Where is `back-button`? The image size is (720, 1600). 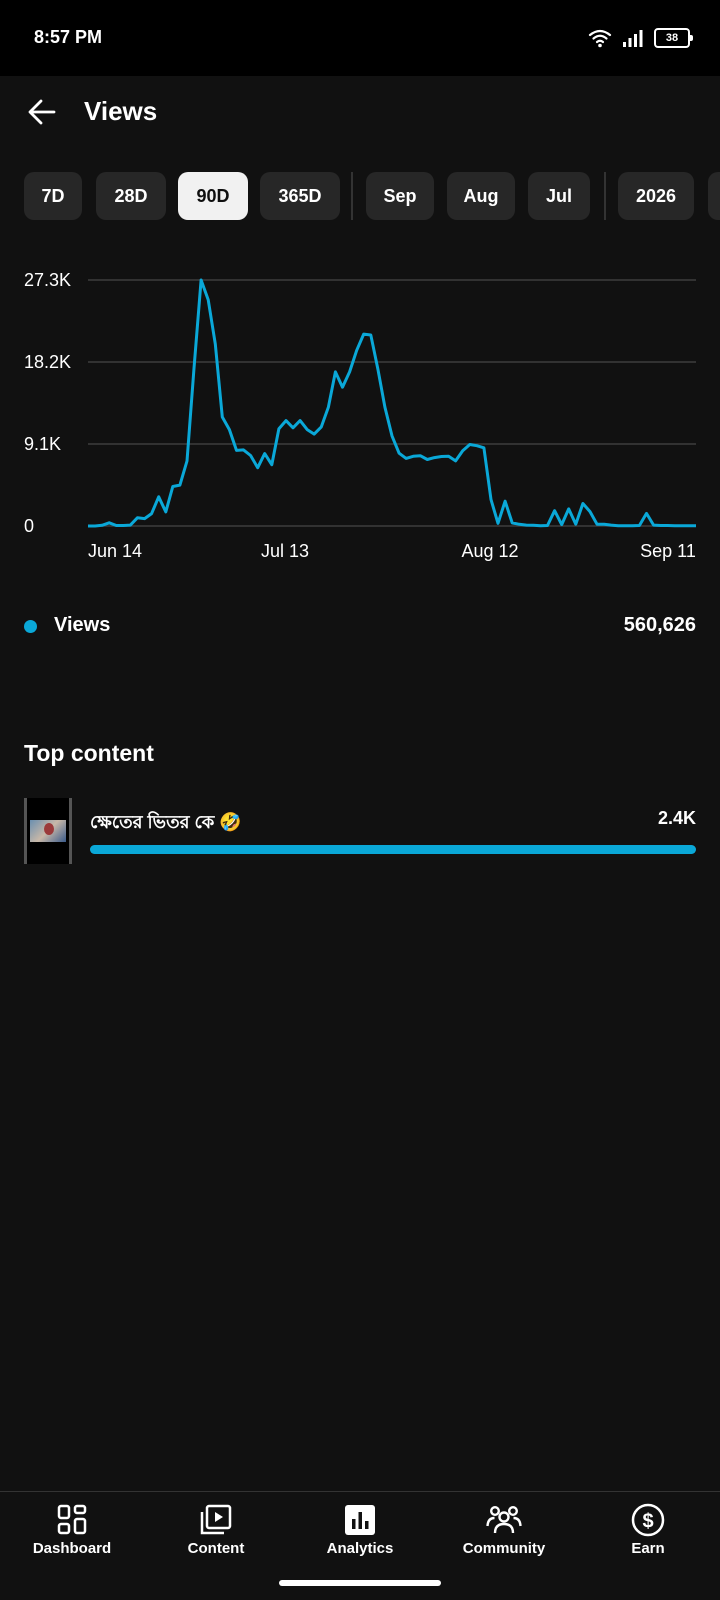
back-button is located at coordinates (42, 112).